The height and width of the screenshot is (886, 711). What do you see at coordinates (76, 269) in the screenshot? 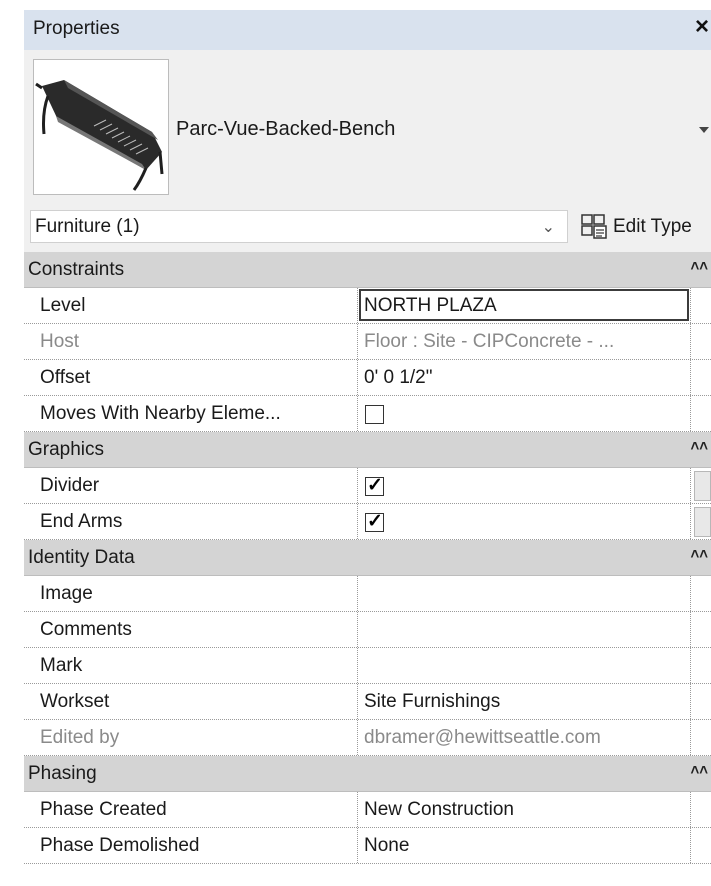
I see `category-label: Constraints` at bounding box center [76, 269].